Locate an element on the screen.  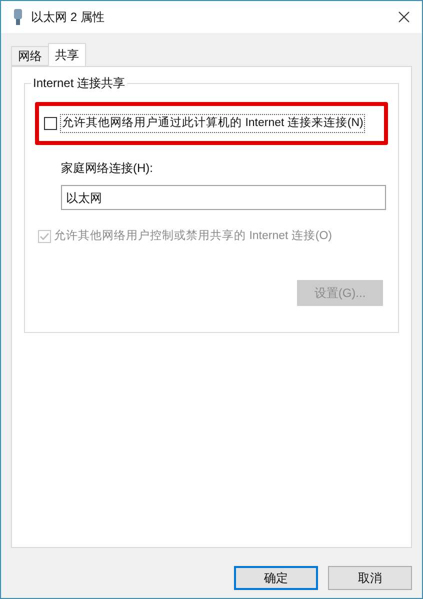
dialog-button: 取消 is located at coordinates (370, 578).